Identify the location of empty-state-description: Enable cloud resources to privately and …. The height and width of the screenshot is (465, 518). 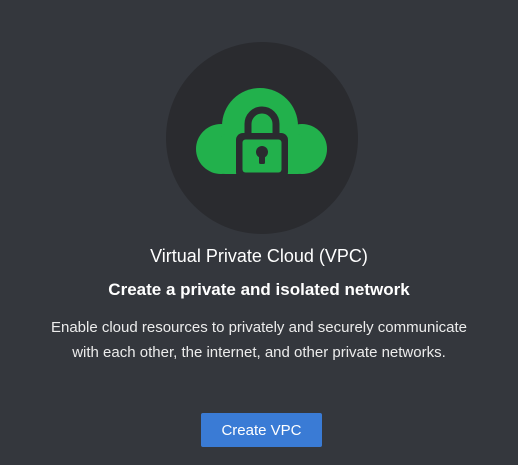
(259, 340).